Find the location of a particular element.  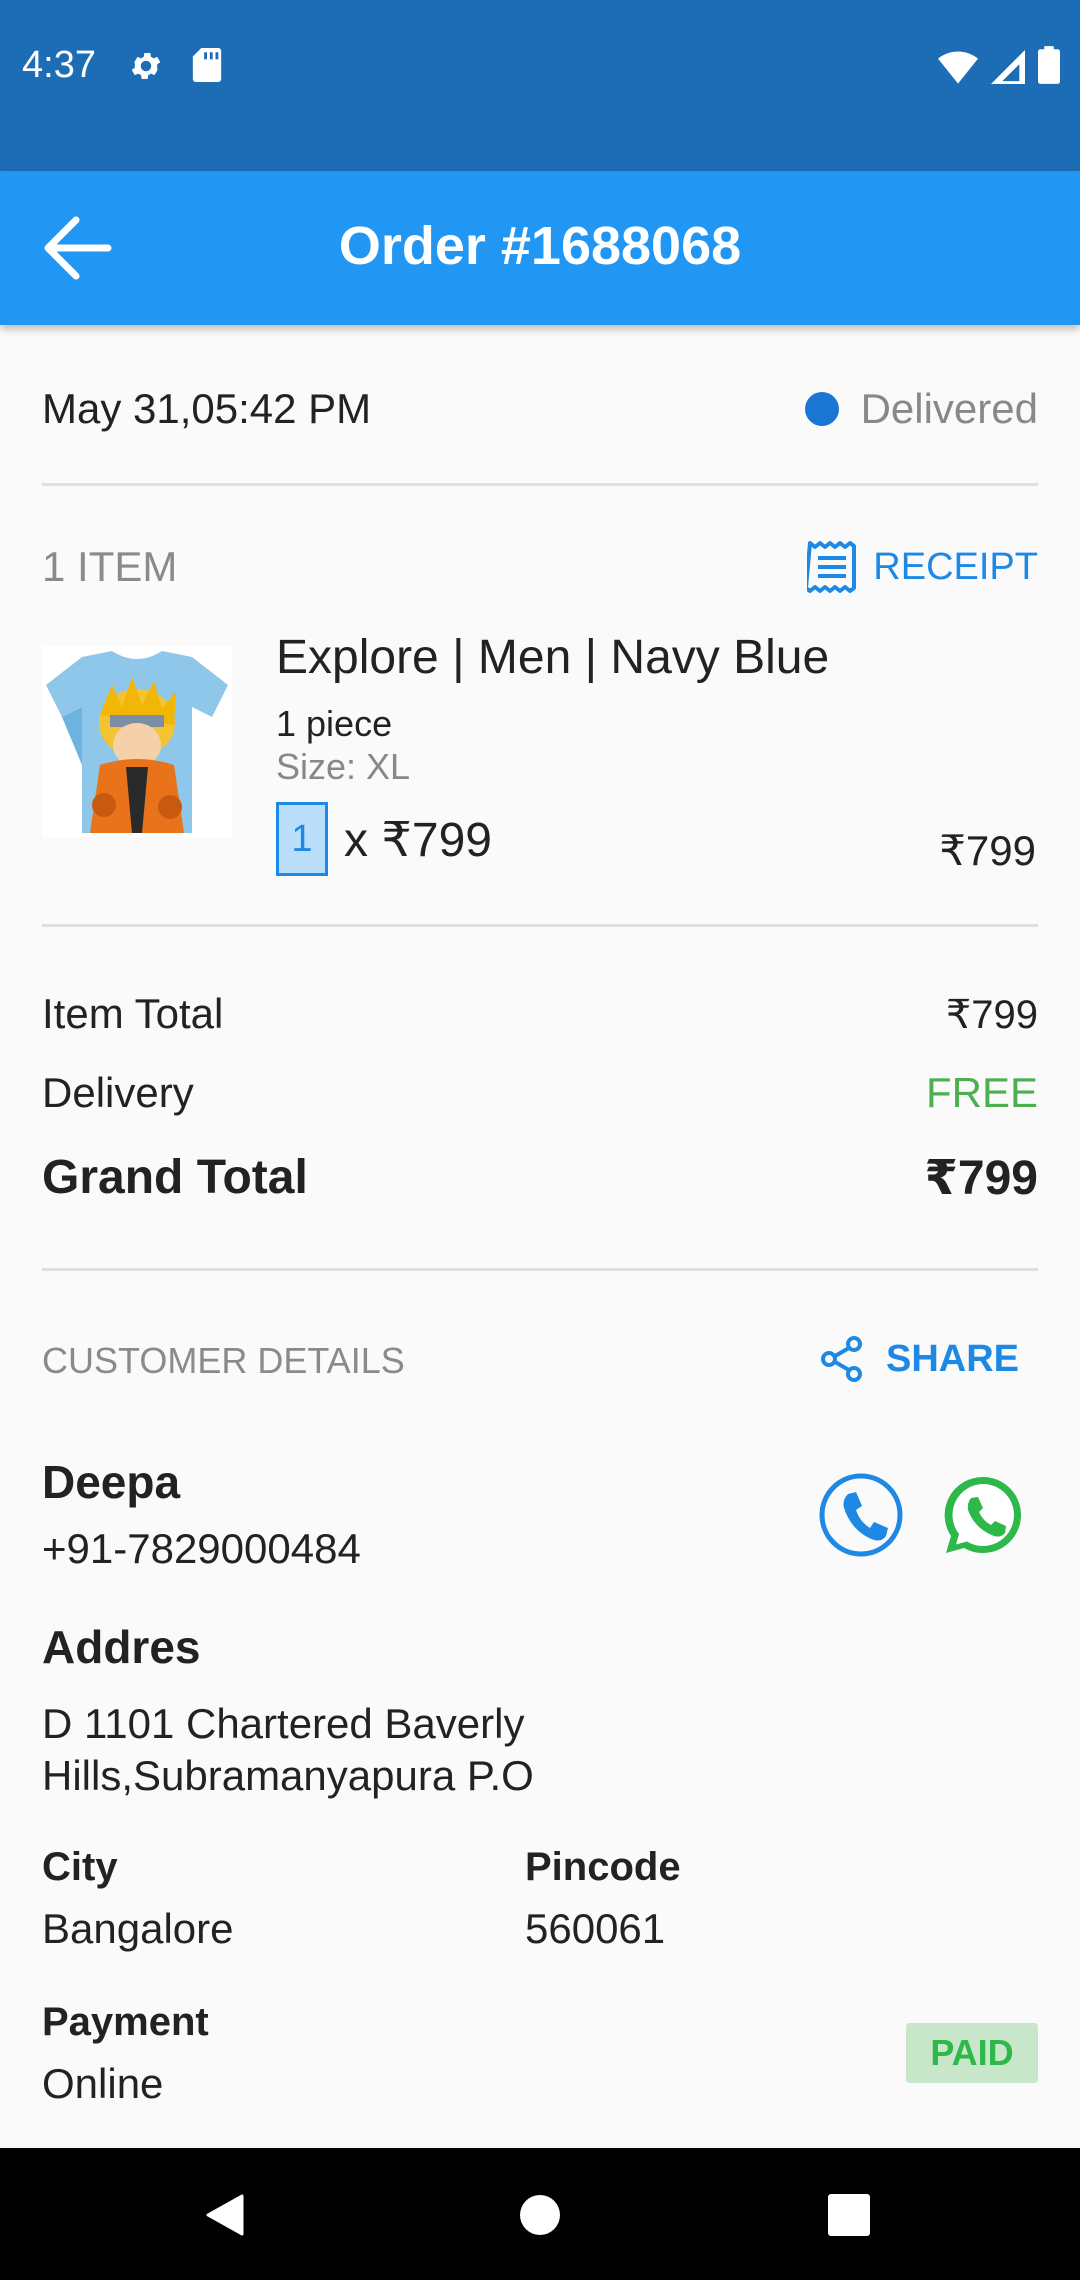

payment-value: Online is located at coordinates (103, 2083).